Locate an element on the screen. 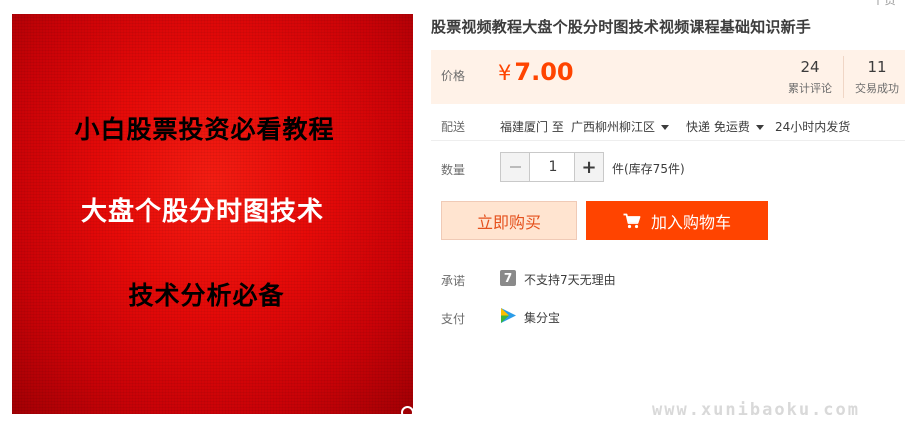 This screenshot has width=905, height=425. stock-info: 件(库存75件) is located at coordinates (648, 169).